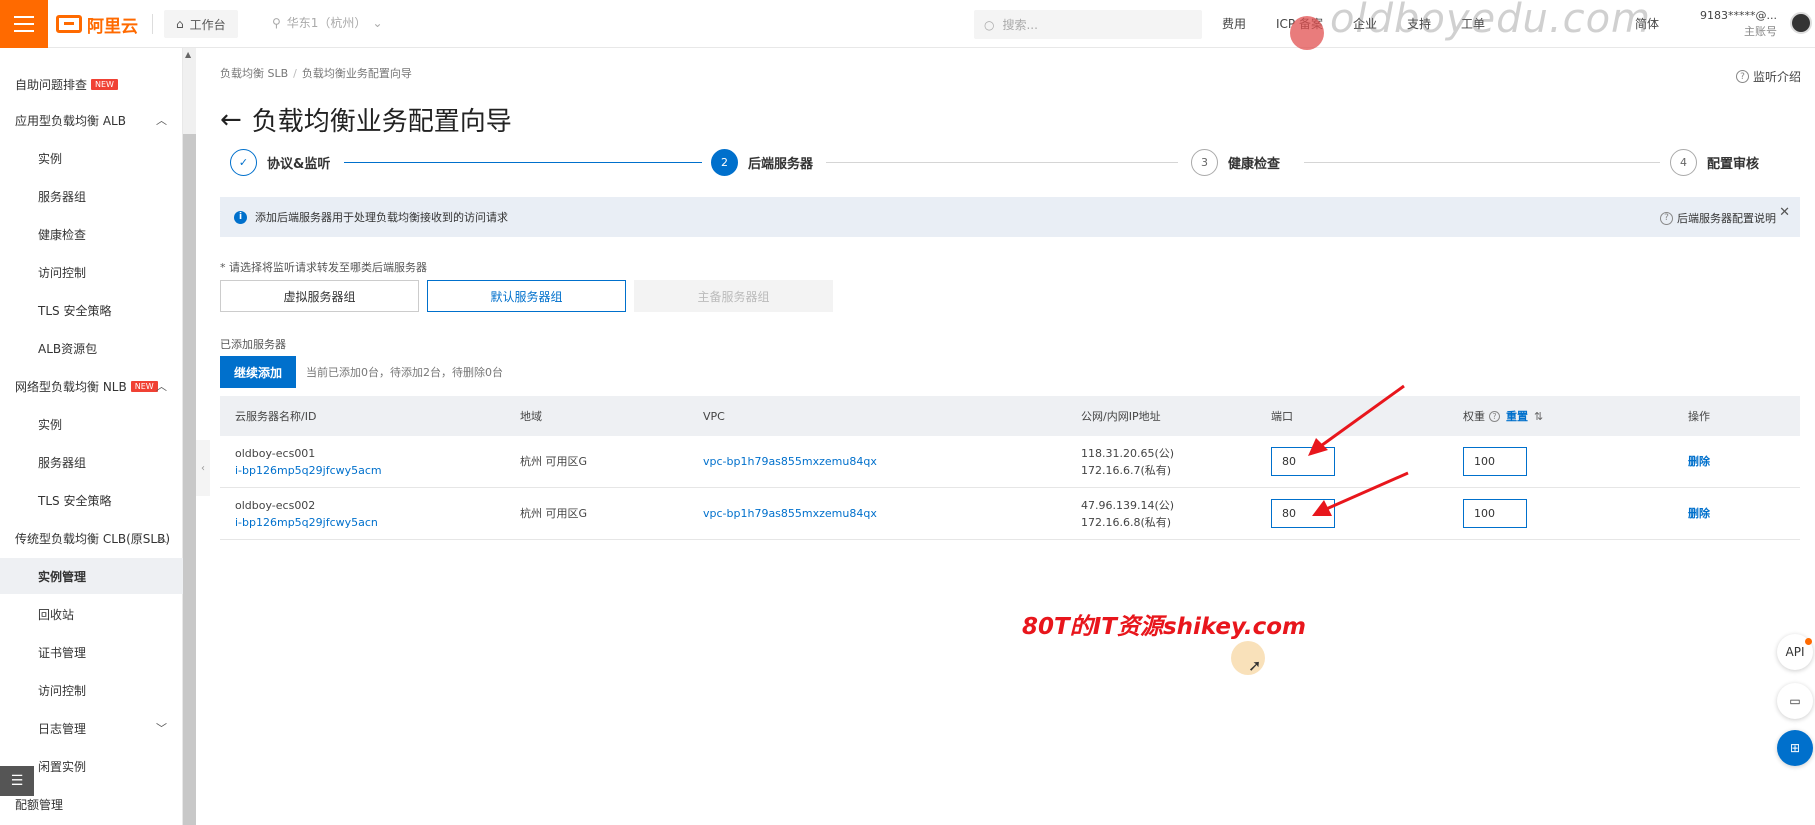 The width and height of the screenshot is (1815, 825). I want to click on chevron-down-icon: ⌄, so click(377, 22).